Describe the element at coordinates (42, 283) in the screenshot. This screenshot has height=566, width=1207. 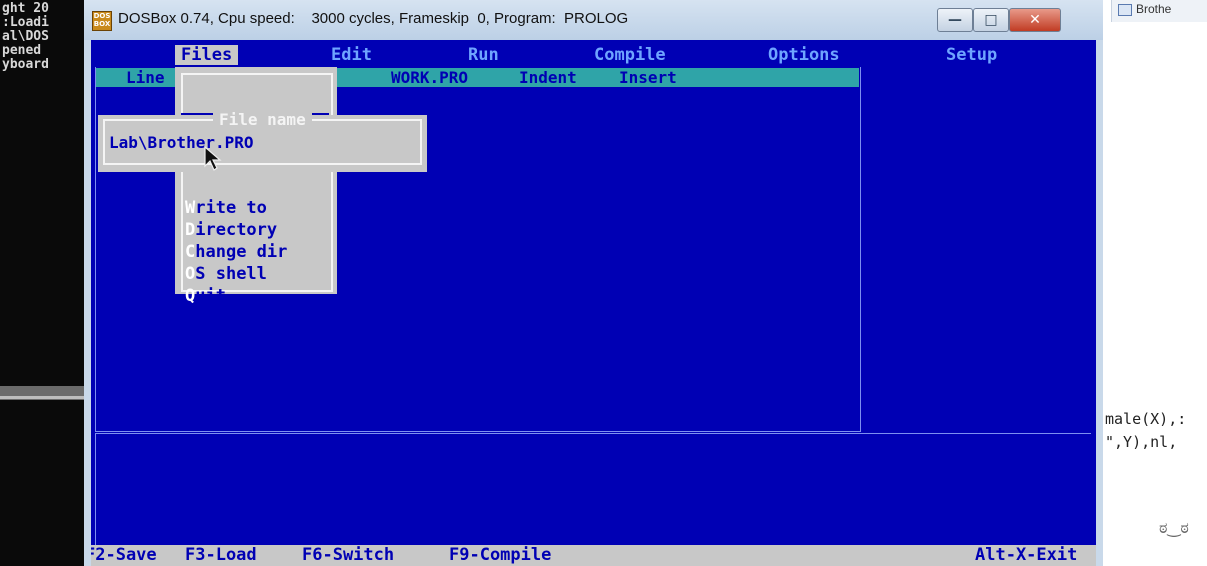
I see `background-console-window: ght 20 :Loadi al\DOS pened yboard` at that location.